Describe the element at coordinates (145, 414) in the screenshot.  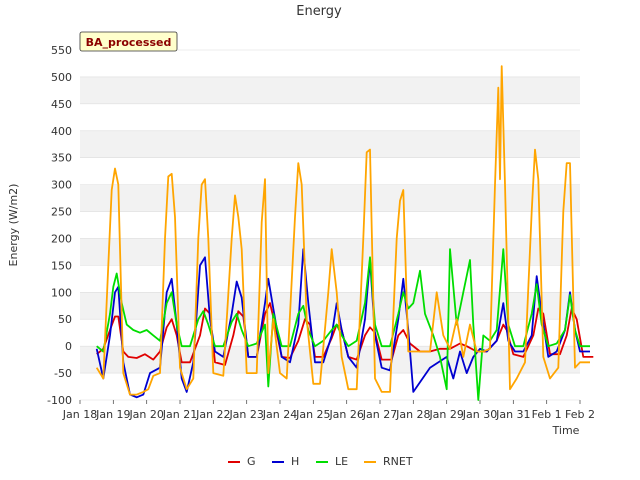
I see `x-tick-label: Jan 20` at that location.